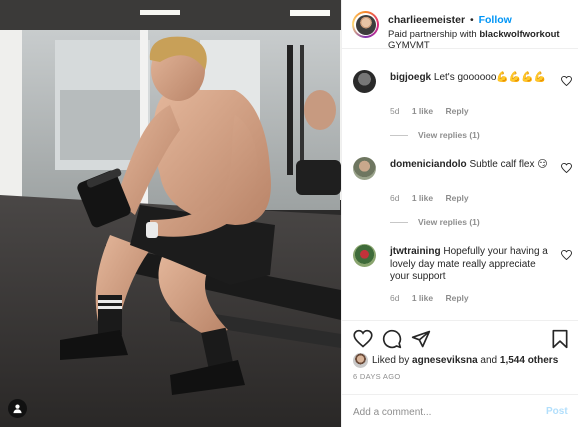 This screenshot has height=427, width=578. What do you see at coordinates (508, 164) in the screenshot?
I see `comment-body: Subtle calf flex 😏` at bounding box center [508, 164].